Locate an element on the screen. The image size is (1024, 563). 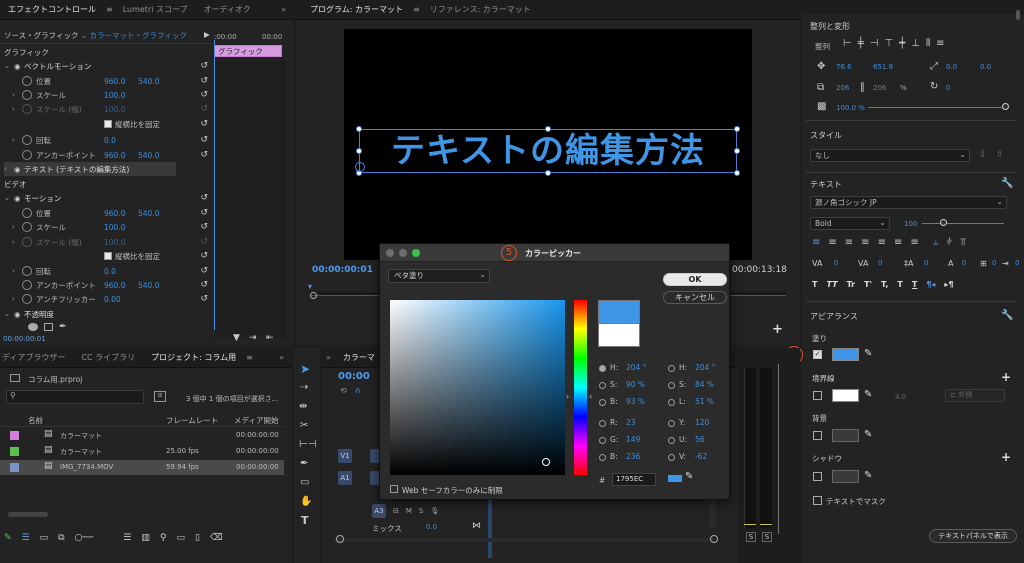
anchor-point-icon is located at coordinates (360, 167).